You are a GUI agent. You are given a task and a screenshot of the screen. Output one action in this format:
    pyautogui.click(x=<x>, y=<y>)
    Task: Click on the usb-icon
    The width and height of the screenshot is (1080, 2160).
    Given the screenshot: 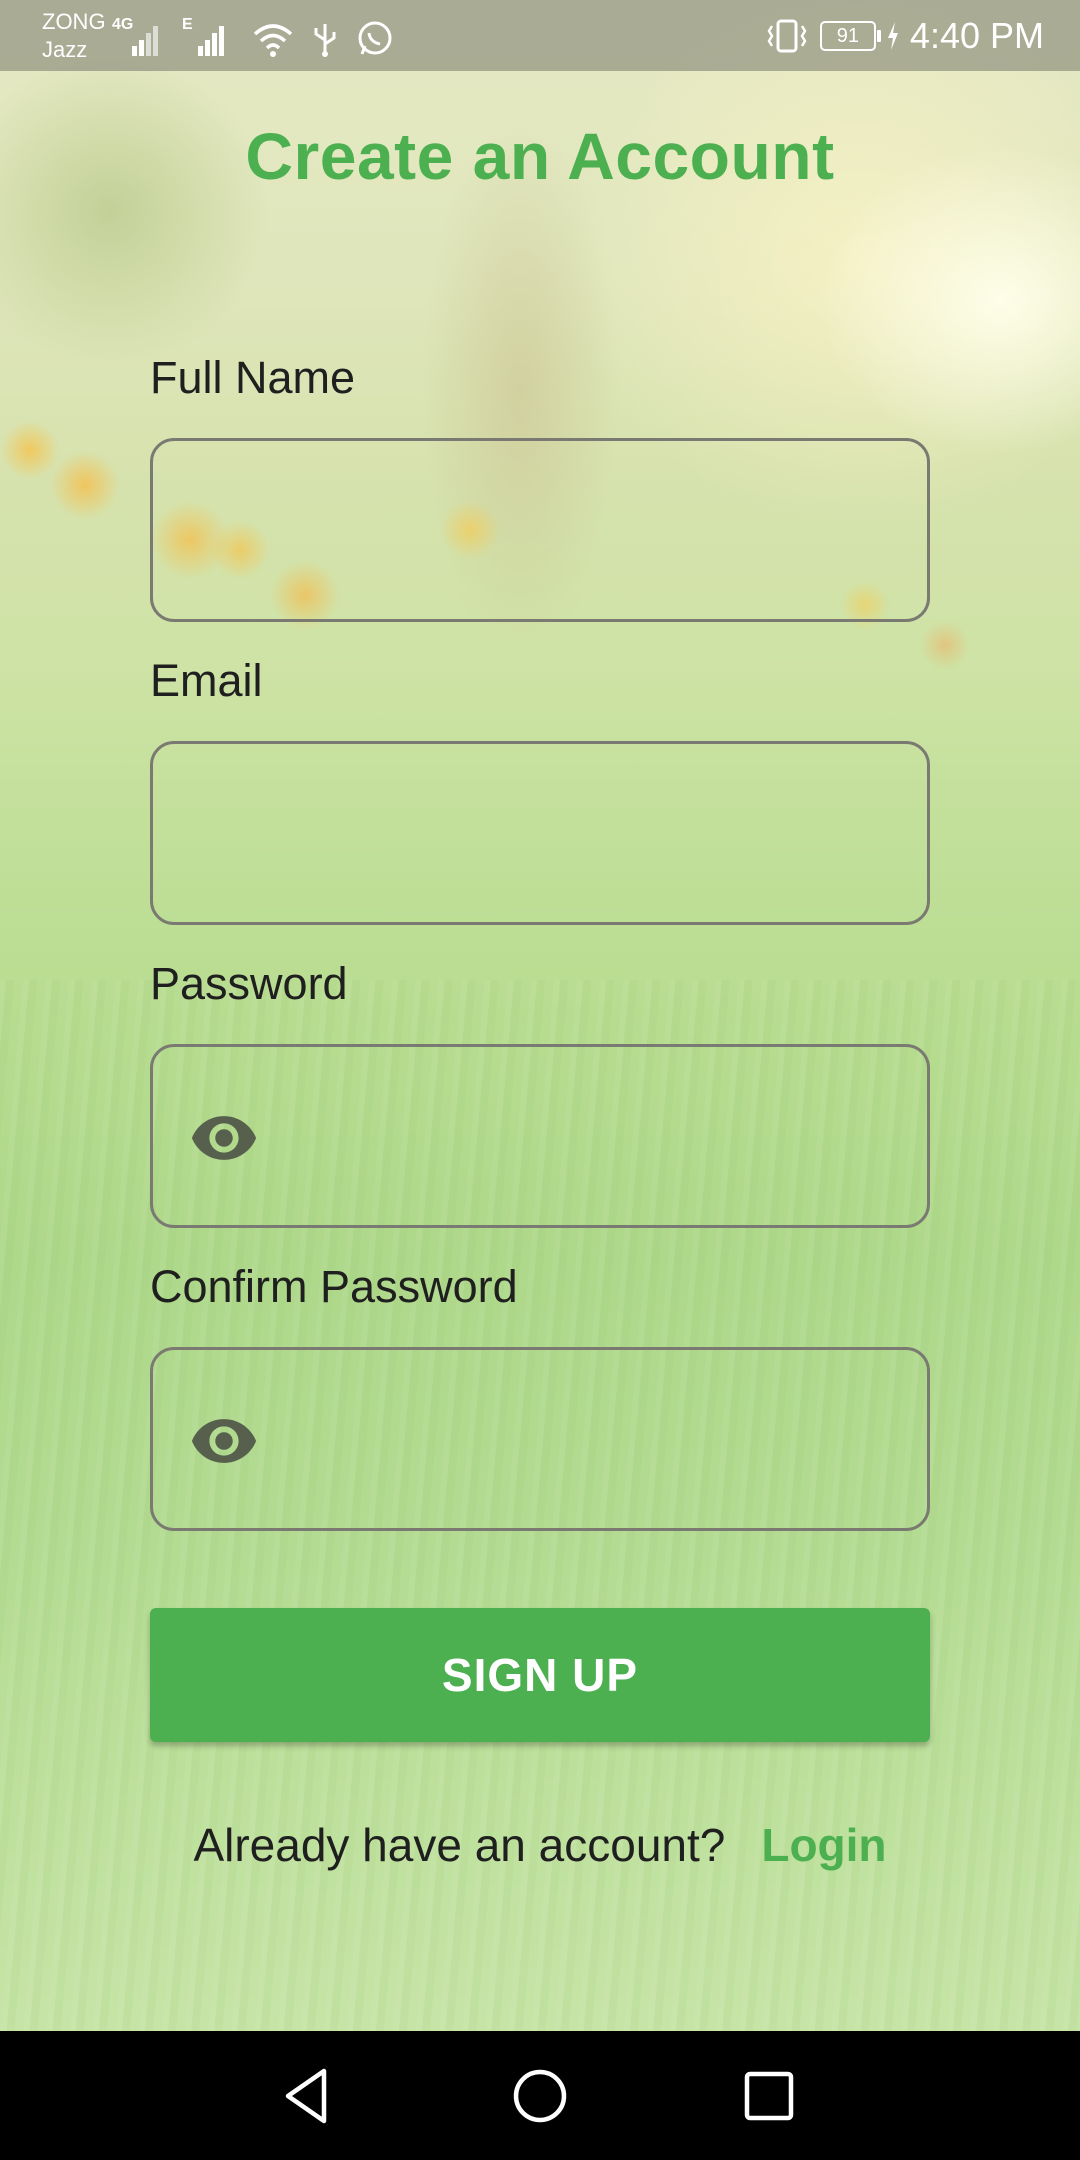 What is the action you would take?
    pyautogui.click(x=325, y=40)
    